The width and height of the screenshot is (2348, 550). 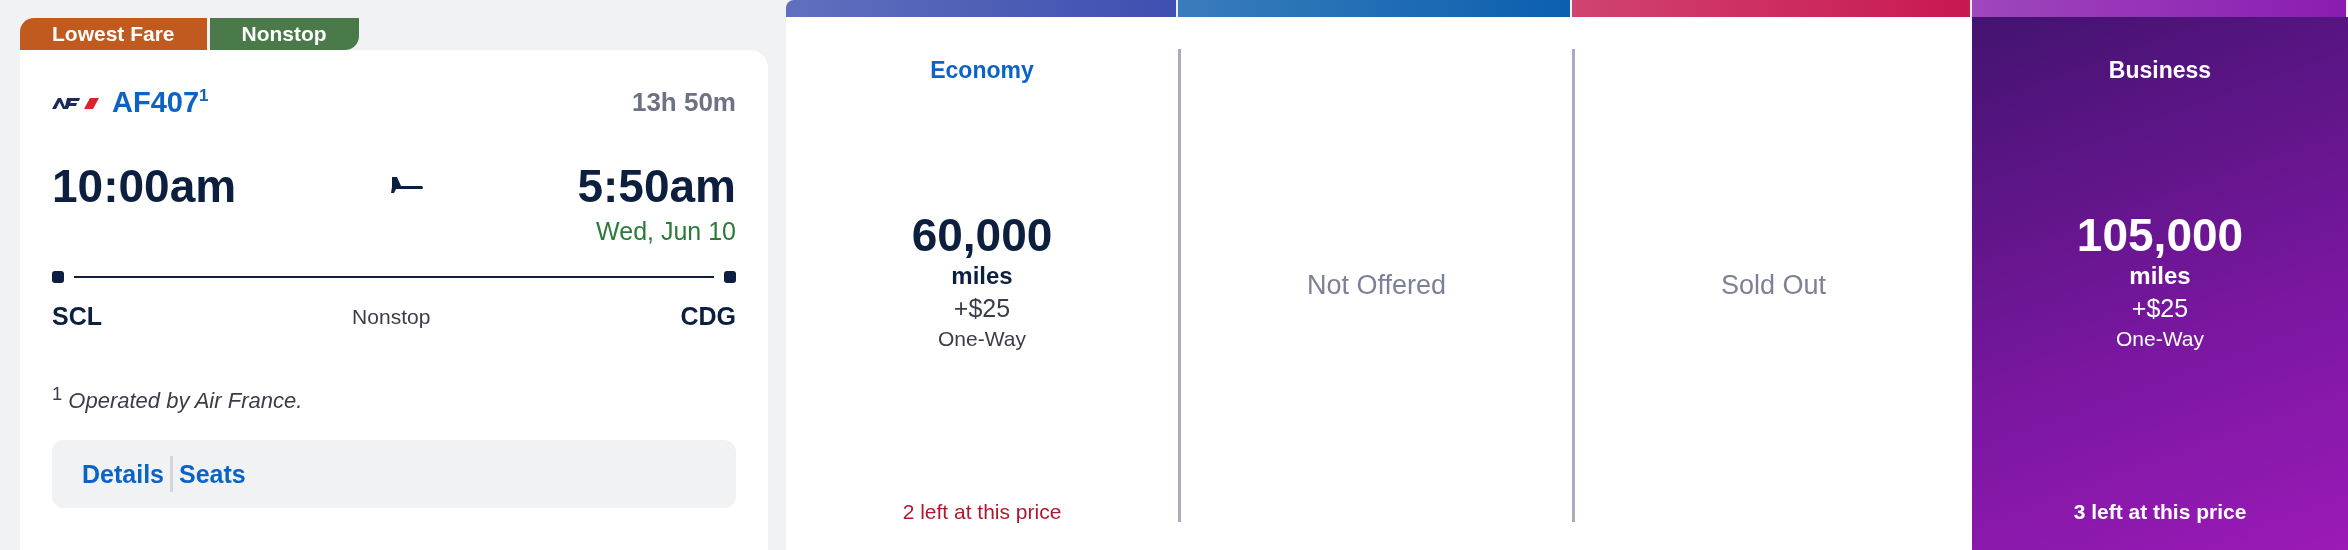 What do you see at coordinates (982, 70) in the screenshot?
I see `cabin-title: Economy` at bounding box center [982, 70].